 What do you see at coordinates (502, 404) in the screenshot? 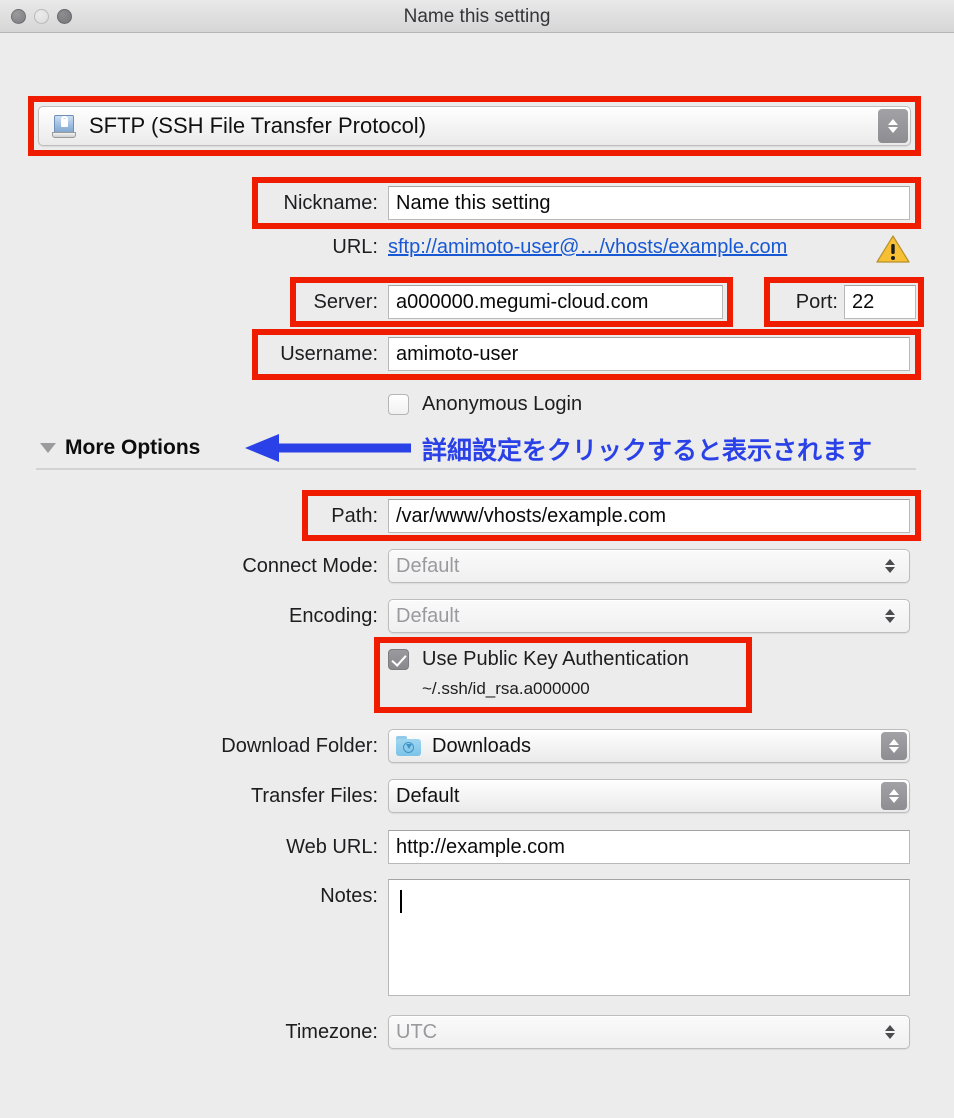
I see `anonymous-login-label: Anonymous Login` at bounding box center [502, 404].